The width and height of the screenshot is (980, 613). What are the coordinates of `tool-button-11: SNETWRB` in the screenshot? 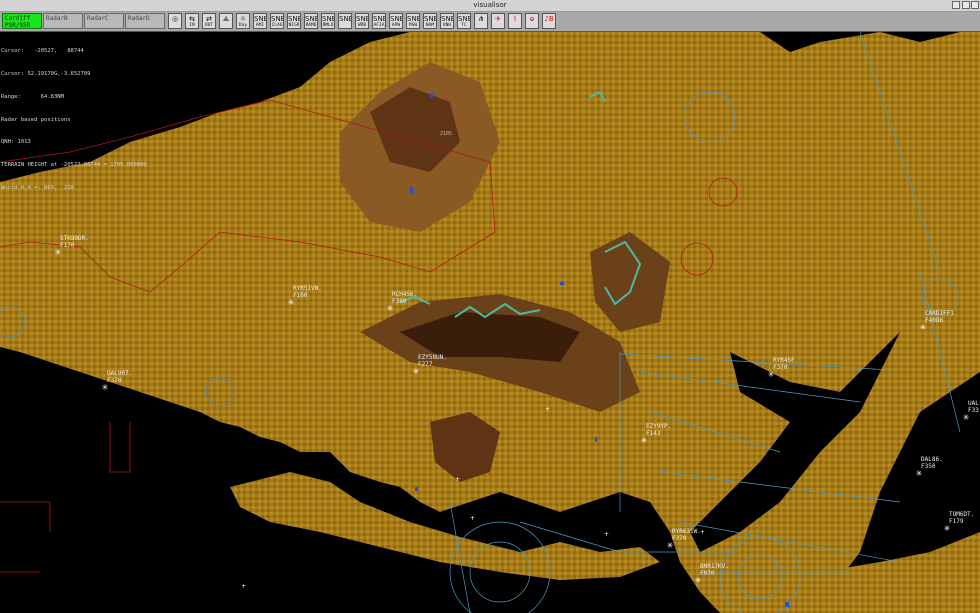 It's located at (362, 21).